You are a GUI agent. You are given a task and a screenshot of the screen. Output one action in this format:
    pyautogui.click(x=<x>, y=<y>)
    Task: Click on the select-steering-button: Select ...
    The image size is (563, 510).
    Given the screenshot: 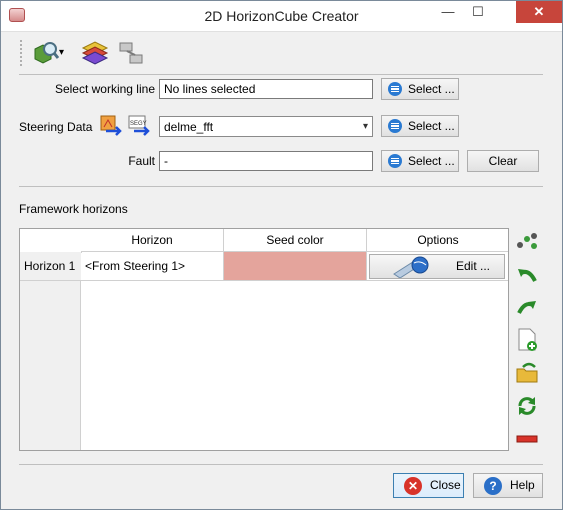 What is the action you would take?
    pyautogui.click(x=420, y=126)
    